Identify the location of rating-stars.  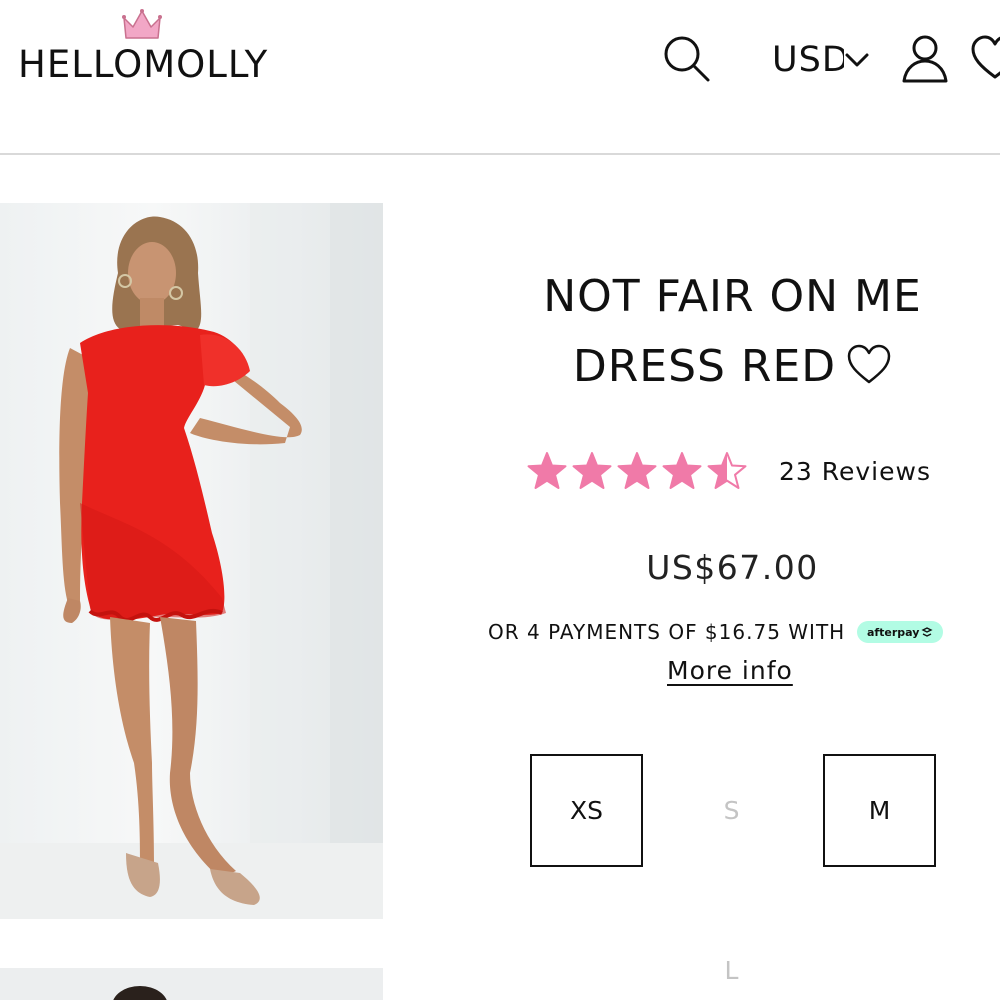
(639, 471).